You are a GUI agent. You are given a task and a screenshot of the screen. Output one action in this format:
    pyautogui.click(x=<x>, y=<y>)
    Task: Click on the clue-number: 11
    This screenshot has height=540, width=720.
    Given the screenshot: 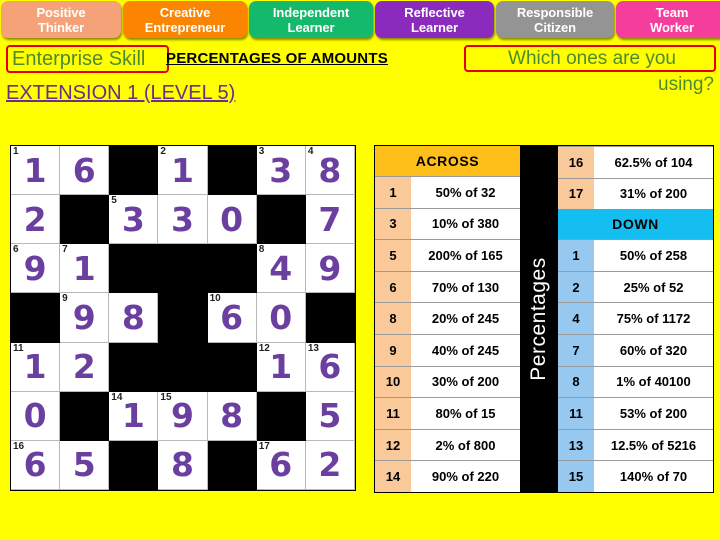 What is the action you would take?
    pyautogui.click(x=393, y=413)
    